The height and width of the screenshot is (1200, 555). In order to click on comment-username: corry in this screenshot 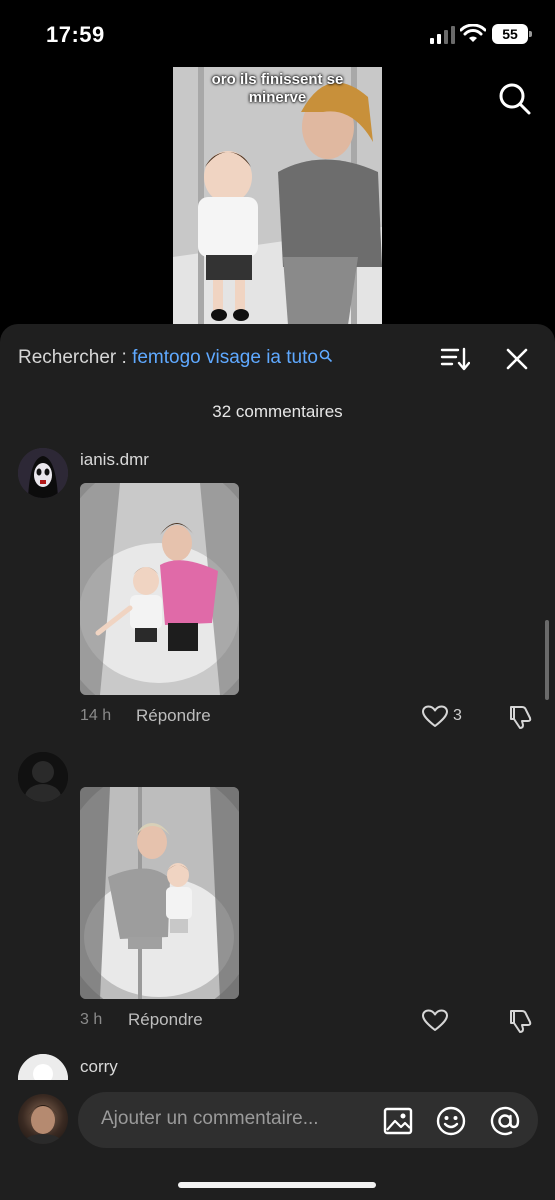, I will do `click(99, 1067)`.